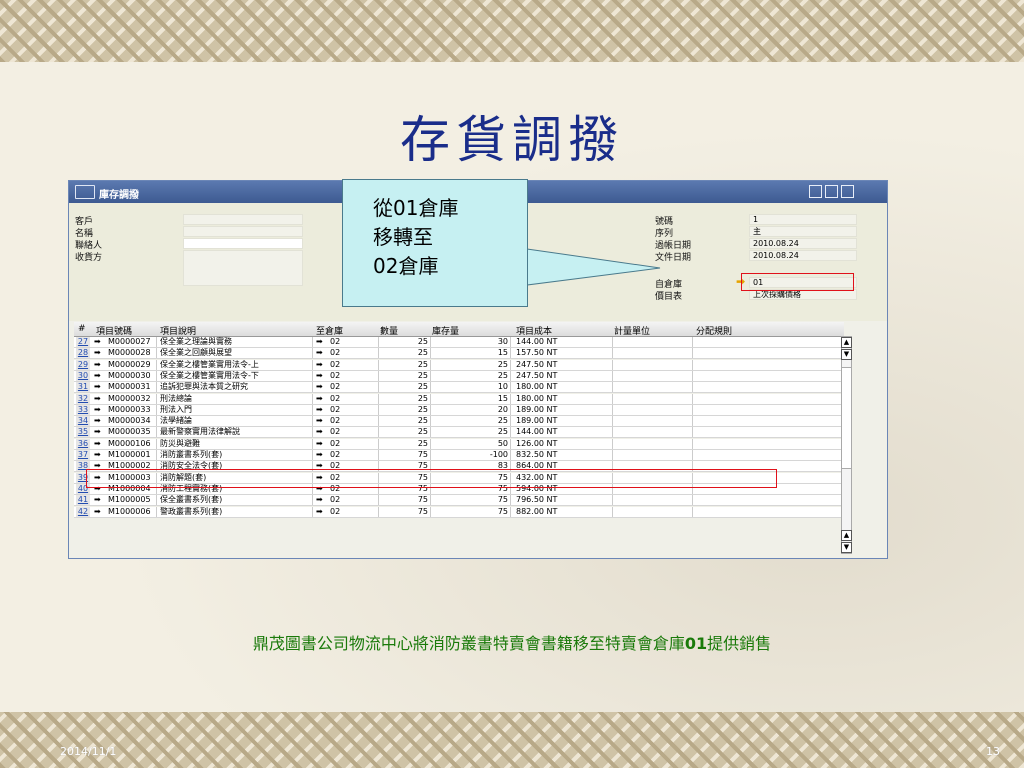 The width and height of the screenshot is (1024, 768). I want to click on cell-item-cost: 157.50 NT, so click(536, 353).